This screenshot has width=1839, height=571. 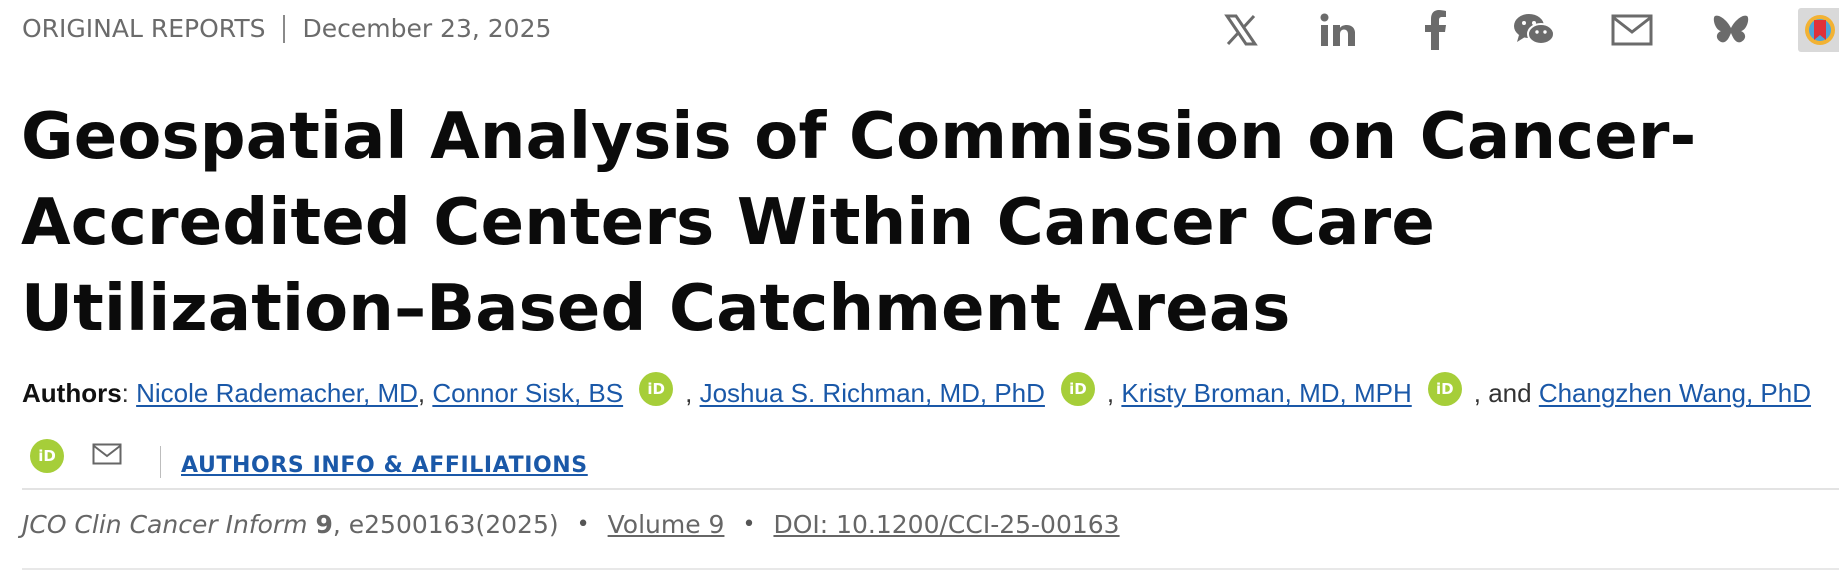 I want to click on mendeley-icon, so click(x=1818, y=30).